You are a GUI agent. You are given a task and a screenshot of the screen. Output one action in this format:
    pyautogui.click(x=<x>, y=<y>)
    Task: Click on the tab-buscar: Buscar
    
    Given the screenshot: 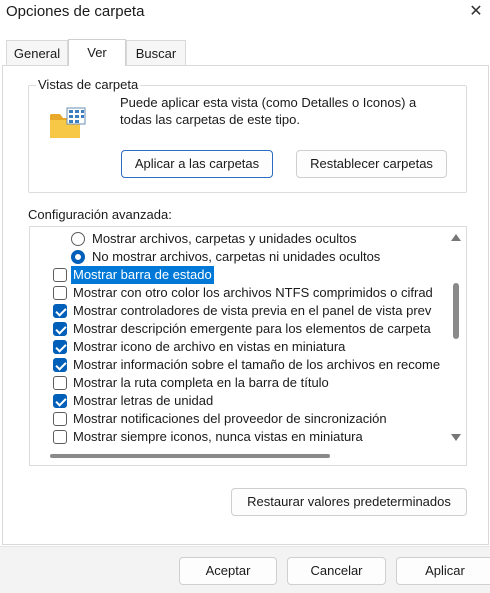 What is the action you would take?
    pyautogui.click(x=156, y=52)
    